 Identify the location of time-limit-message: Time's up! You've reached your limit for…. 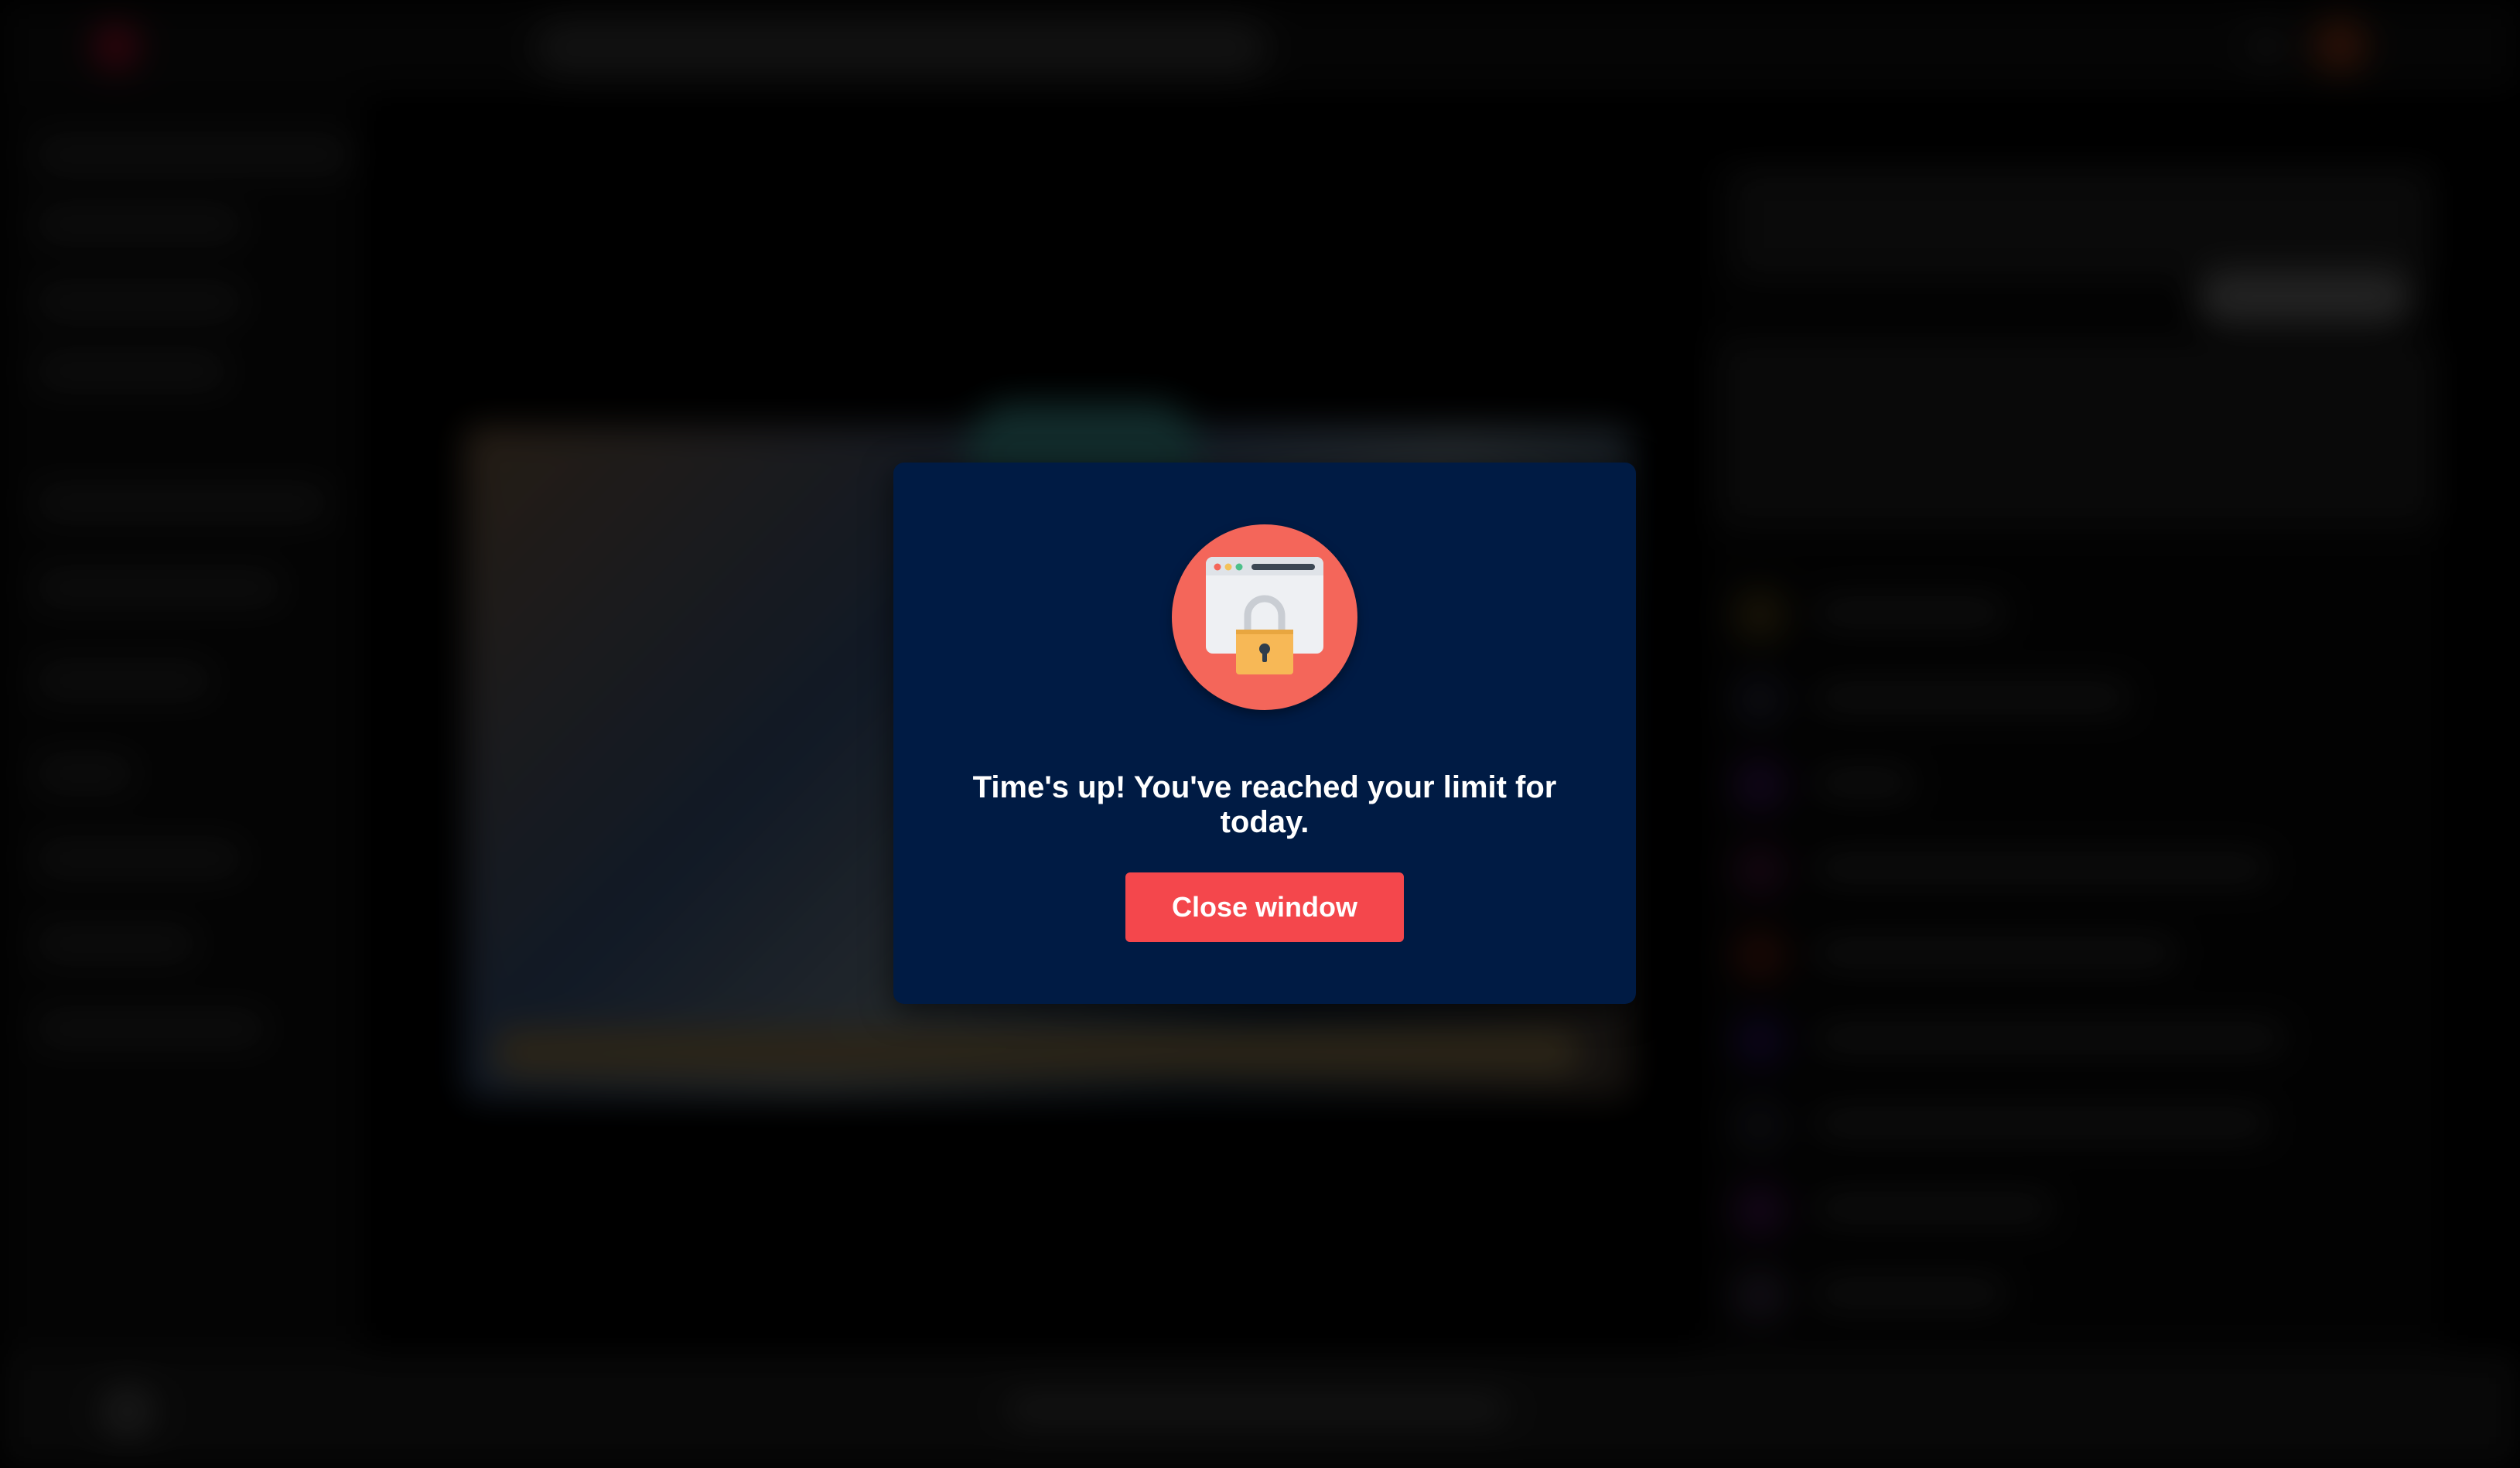
(1265, 805).